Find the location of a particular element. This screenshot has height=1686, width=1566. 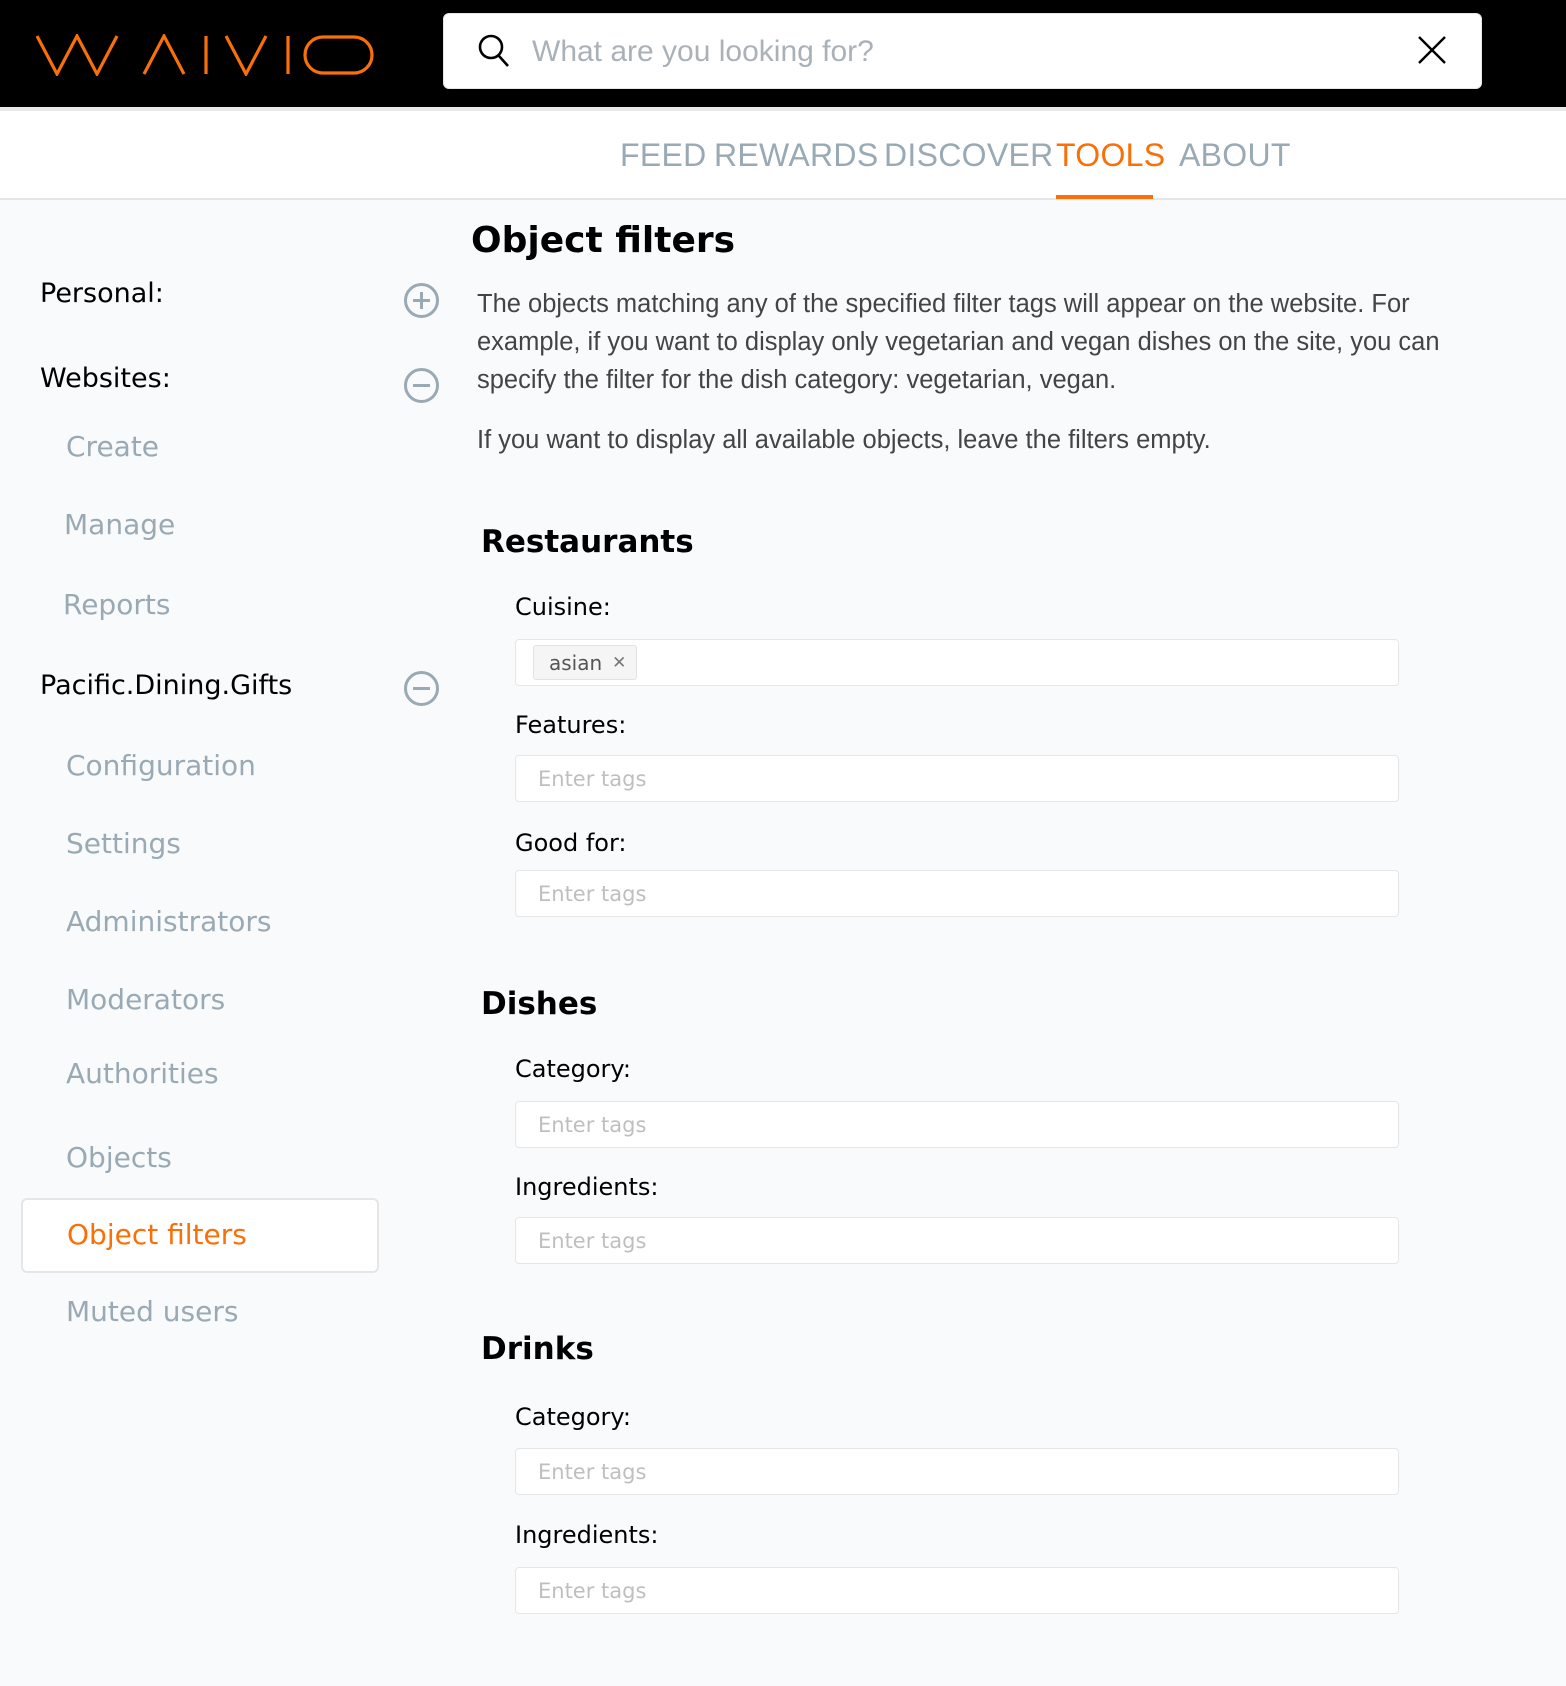

remove-tag-icon: ✕ is located at coordinates (619, 663).